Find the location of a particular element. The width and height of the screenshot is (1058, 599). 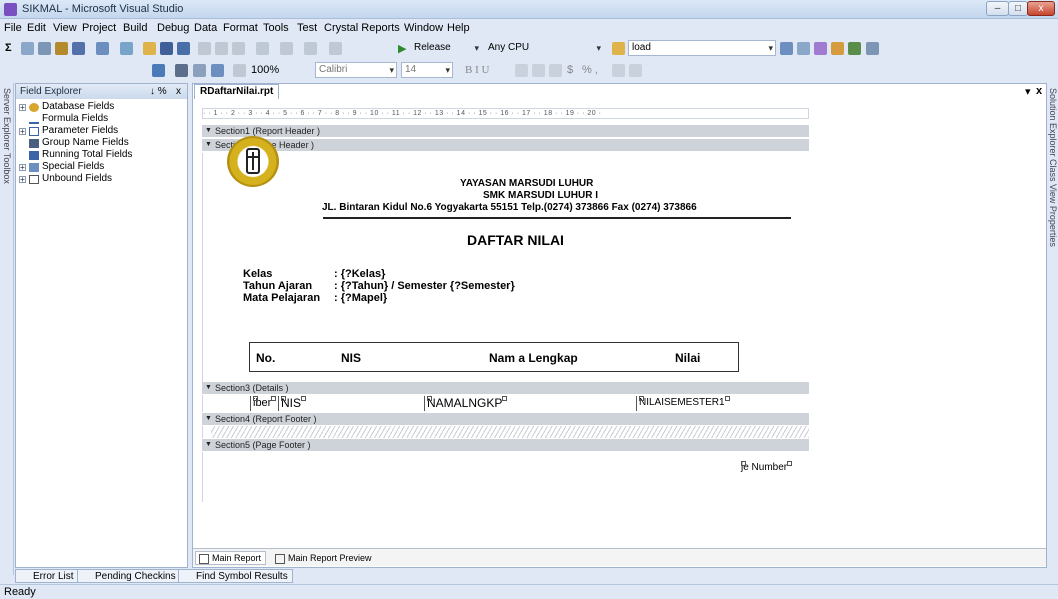

format-buttons: B I U is located at coordinates (477, 70).